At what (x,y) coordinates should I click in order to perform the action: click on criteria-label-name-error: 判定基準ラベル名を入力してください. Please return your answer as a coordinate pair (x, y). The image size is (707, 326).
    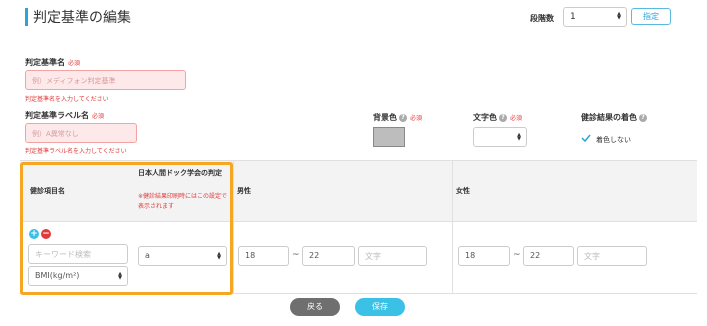
    Looking at the image, I should click on (76, 151).